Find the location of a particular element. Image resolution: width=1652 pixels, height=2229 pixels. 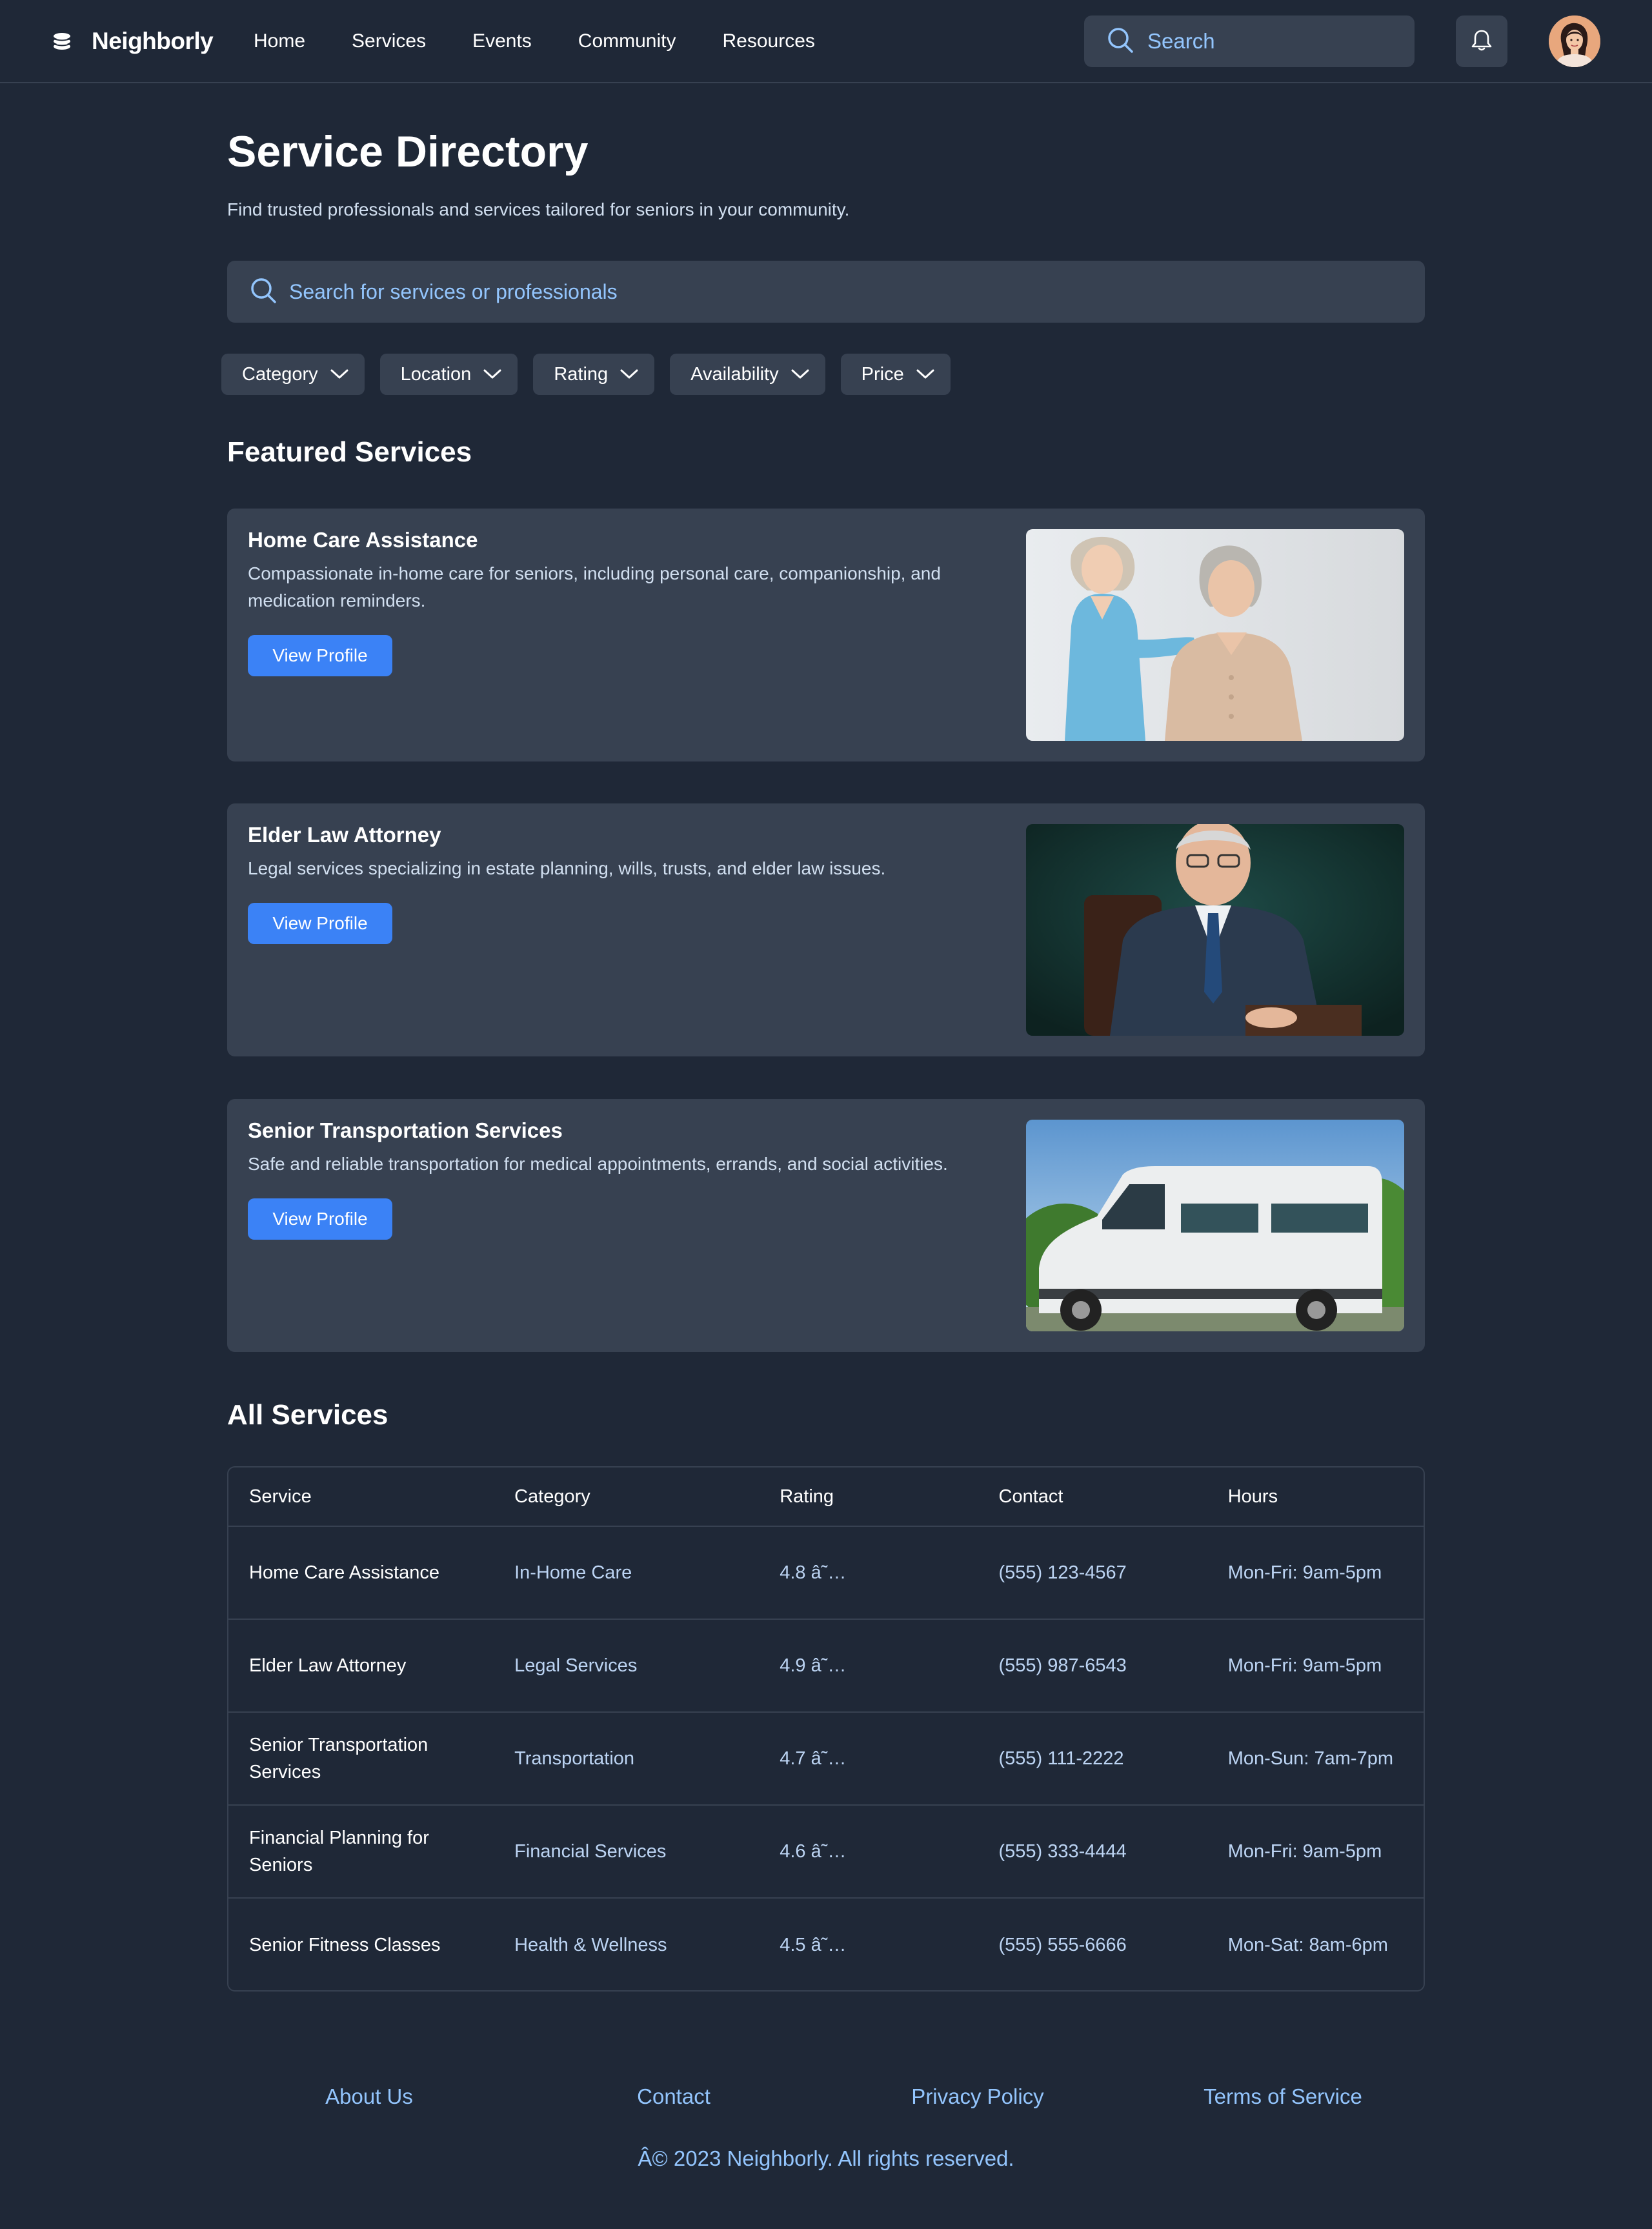

card-image-caregiver is located at coordinates (1215, 635).